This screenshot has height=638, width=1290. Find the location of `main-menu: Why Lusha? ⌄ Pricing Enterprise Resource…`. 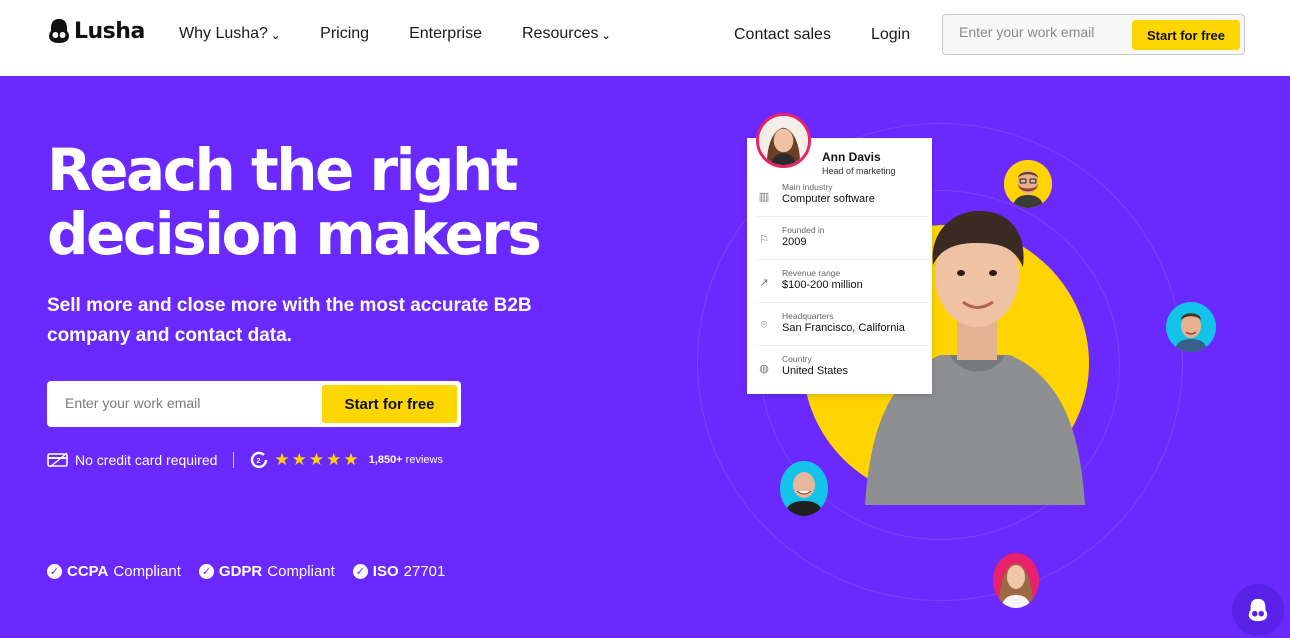

main-menu: Why Lusha? ⌄ Pricing Enterprise Resource… is located at coordinates (395, 34).